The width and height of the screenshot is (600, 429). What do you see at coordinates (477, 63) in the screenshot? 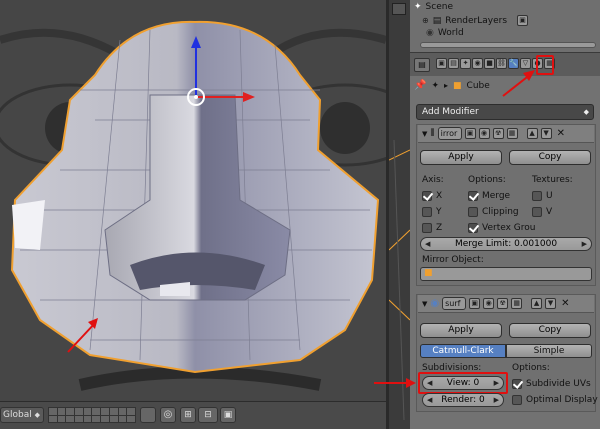
I see `world-tab-icon: ◉` at bounding box center [477, 63].